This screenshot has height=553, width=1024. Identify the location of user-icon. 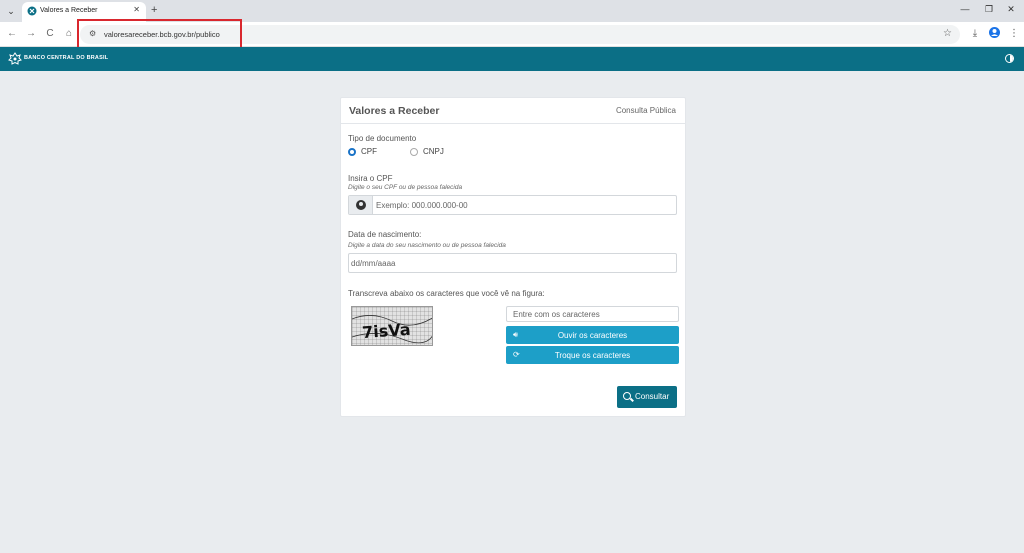
(361, 205).